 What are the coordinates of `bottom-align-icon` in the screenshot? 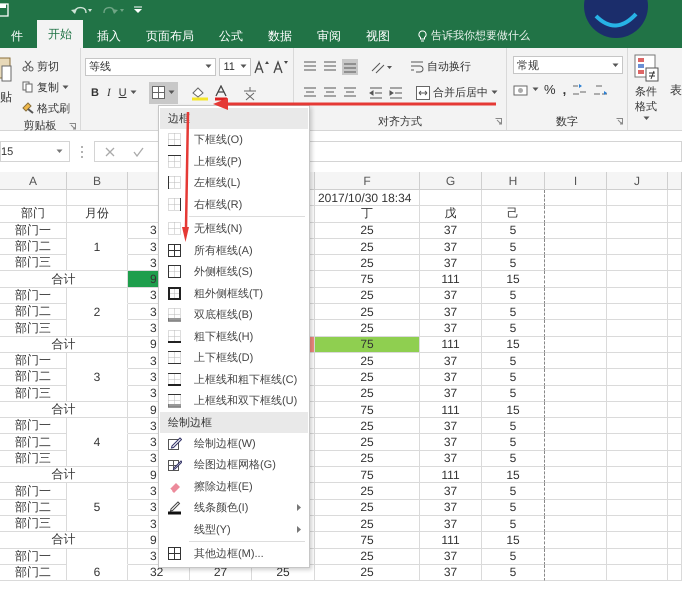 It's located at (350, 66).